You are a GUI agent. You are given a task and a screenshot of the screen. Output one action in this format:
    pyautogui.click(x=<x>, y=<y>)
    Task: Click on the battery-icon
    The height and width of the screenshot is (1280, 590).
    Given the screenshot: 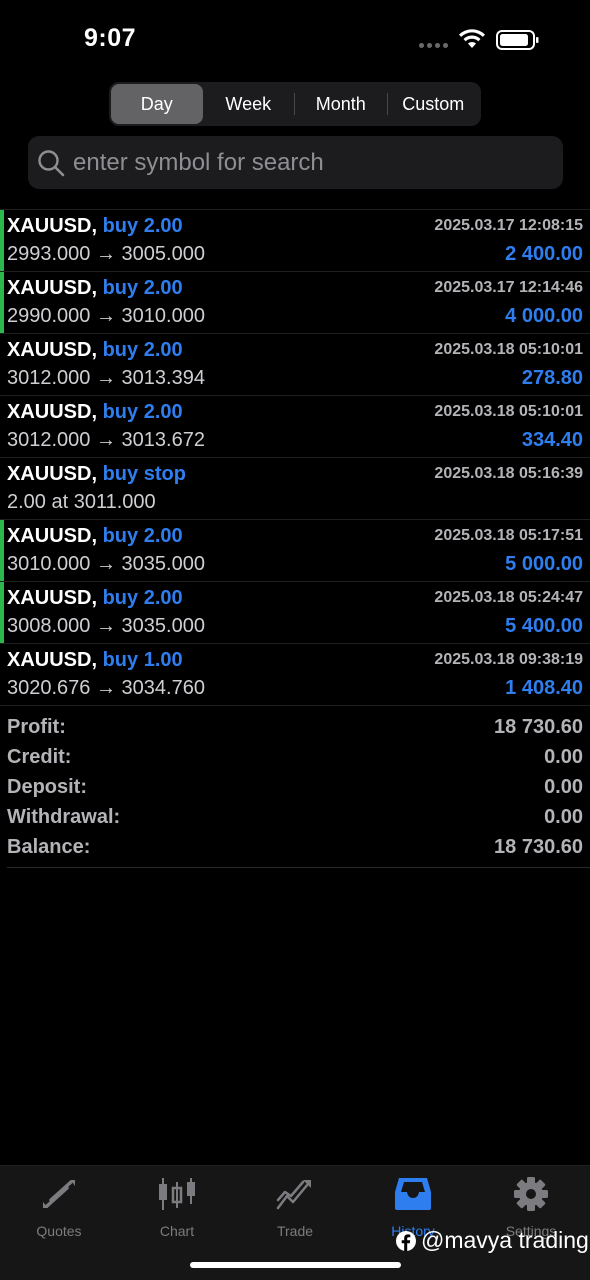 What is the action you would take?
    pyautogui.click(x=517, y=40)
    